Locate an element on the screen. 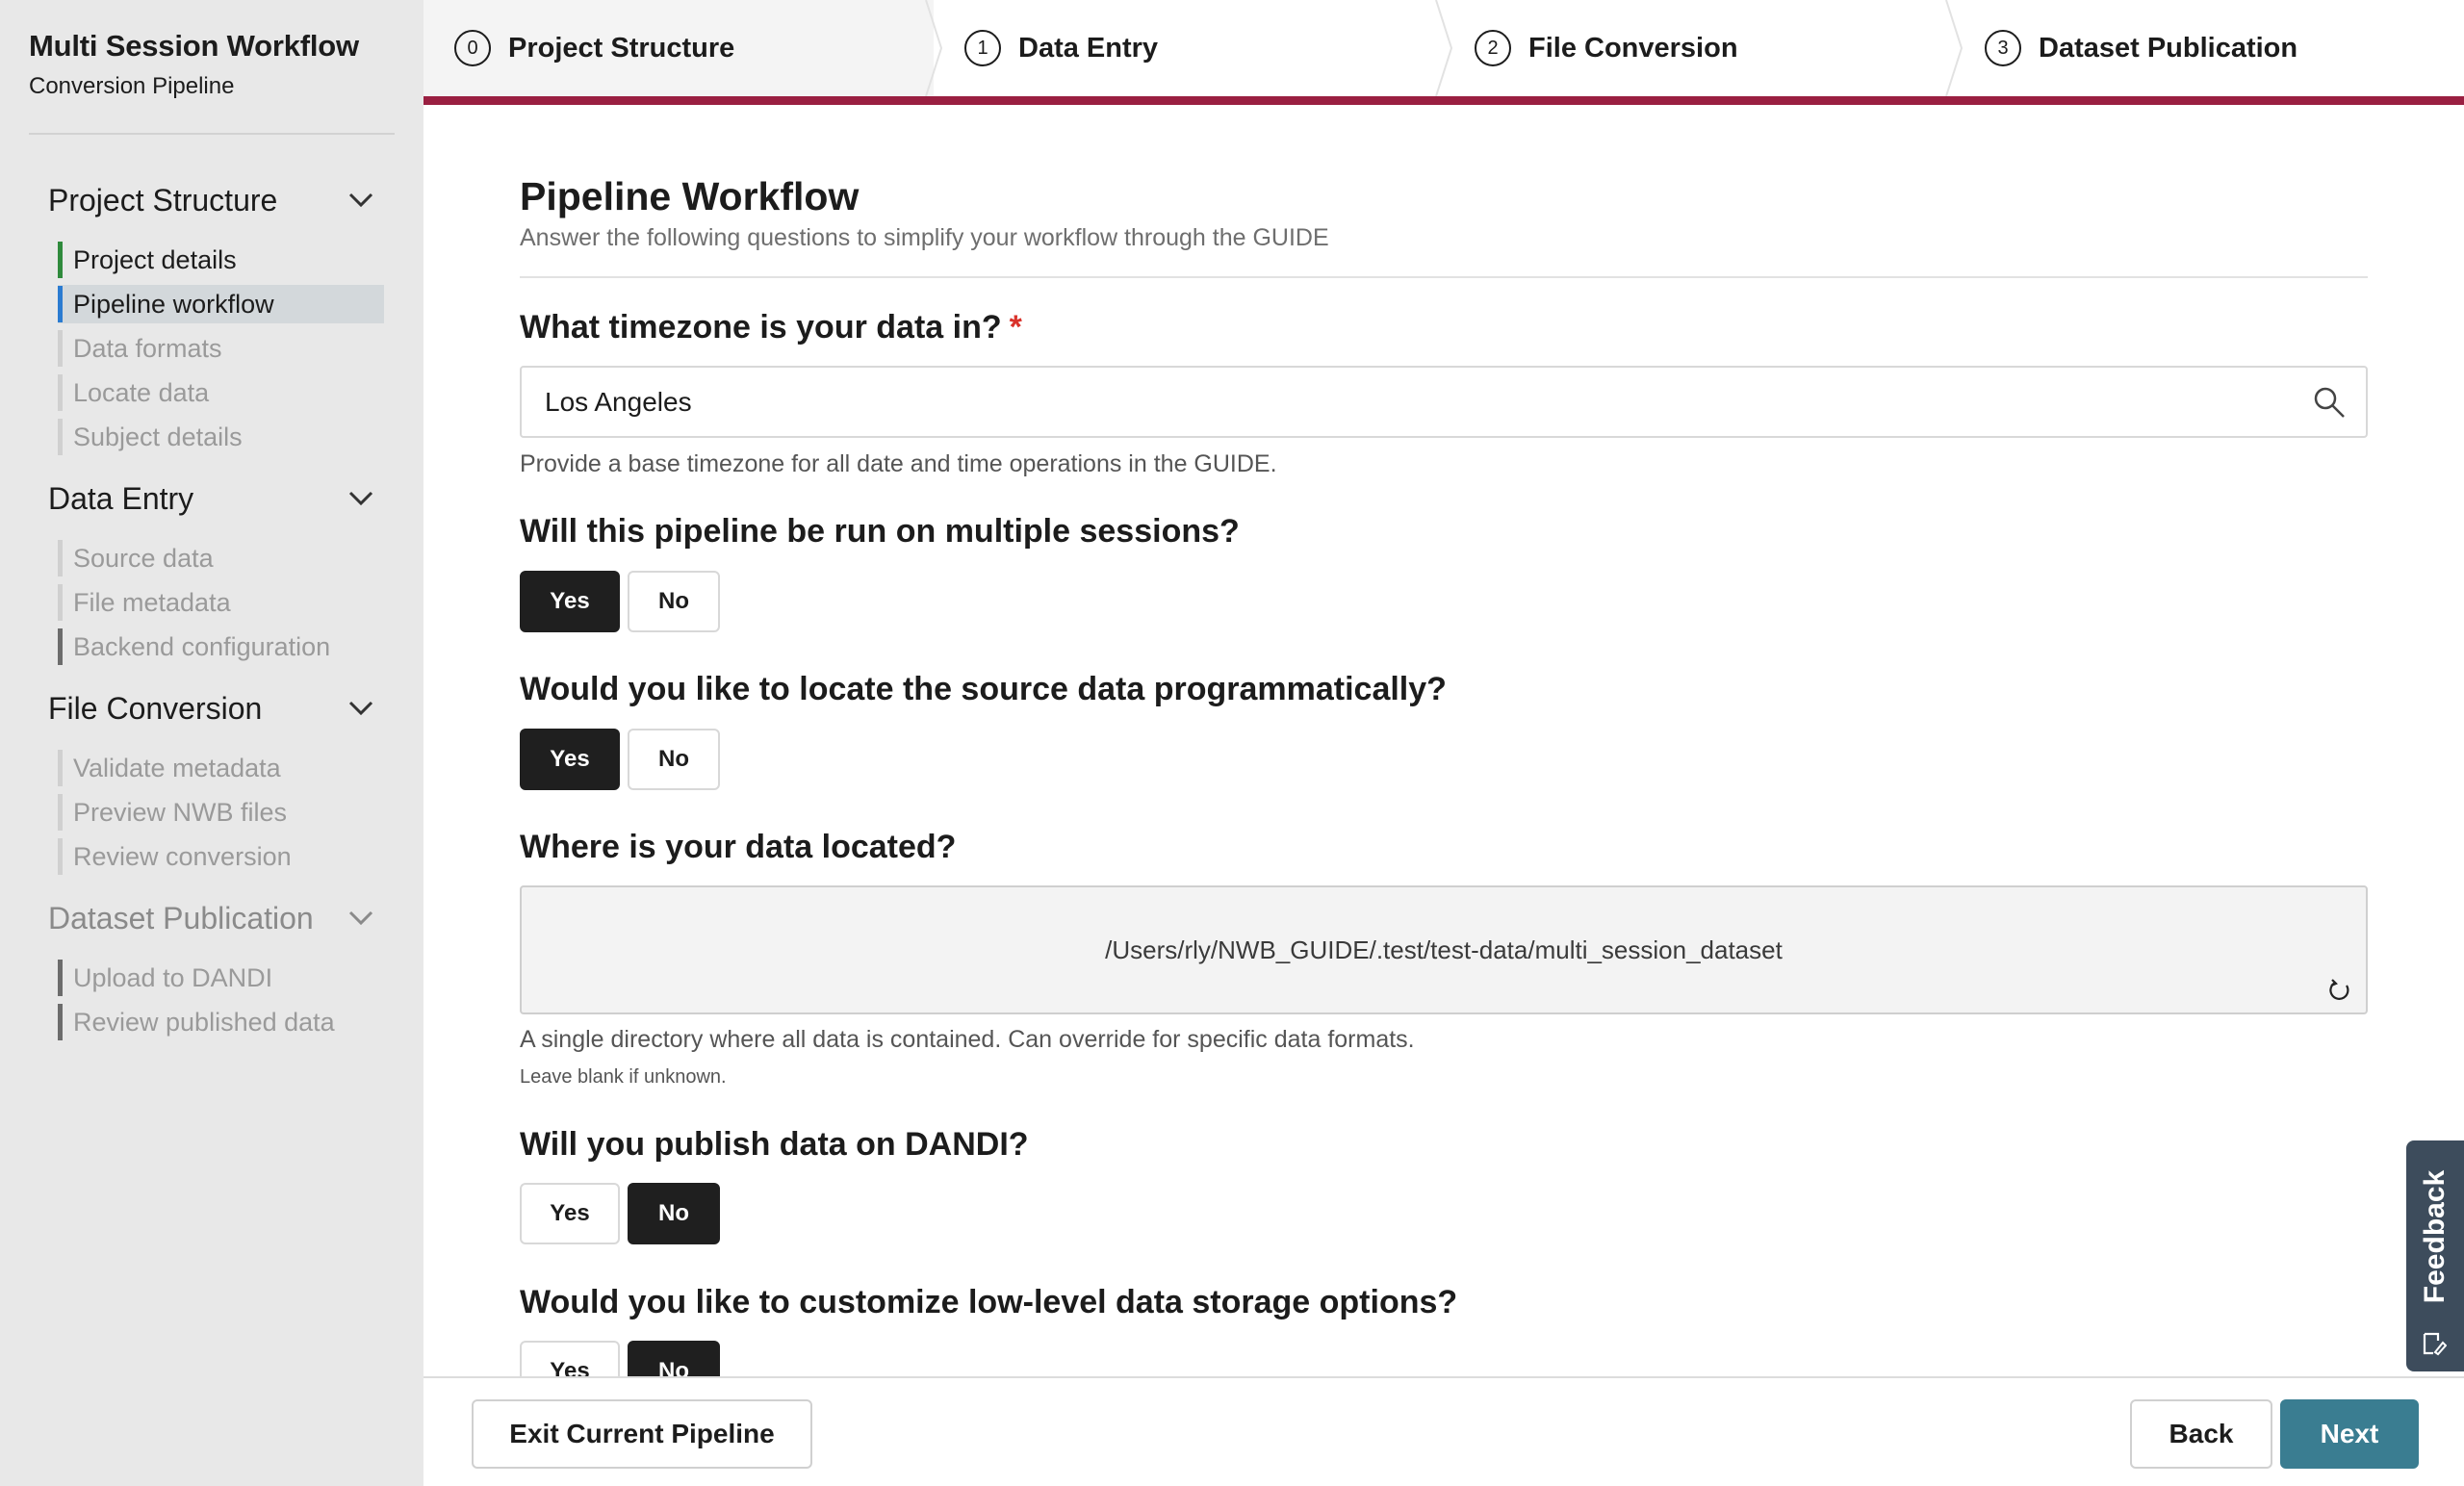 The image size is (2464, 1486). locate-programmatically-no-button: No is located at coordinates (674, 760).